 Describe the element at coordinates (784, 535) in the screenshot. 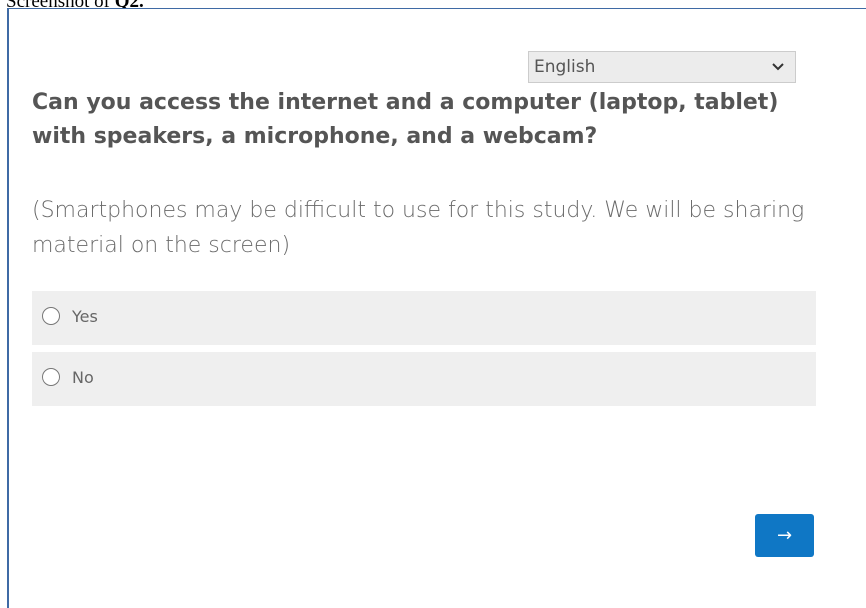

I see `next-button: →` at that location.